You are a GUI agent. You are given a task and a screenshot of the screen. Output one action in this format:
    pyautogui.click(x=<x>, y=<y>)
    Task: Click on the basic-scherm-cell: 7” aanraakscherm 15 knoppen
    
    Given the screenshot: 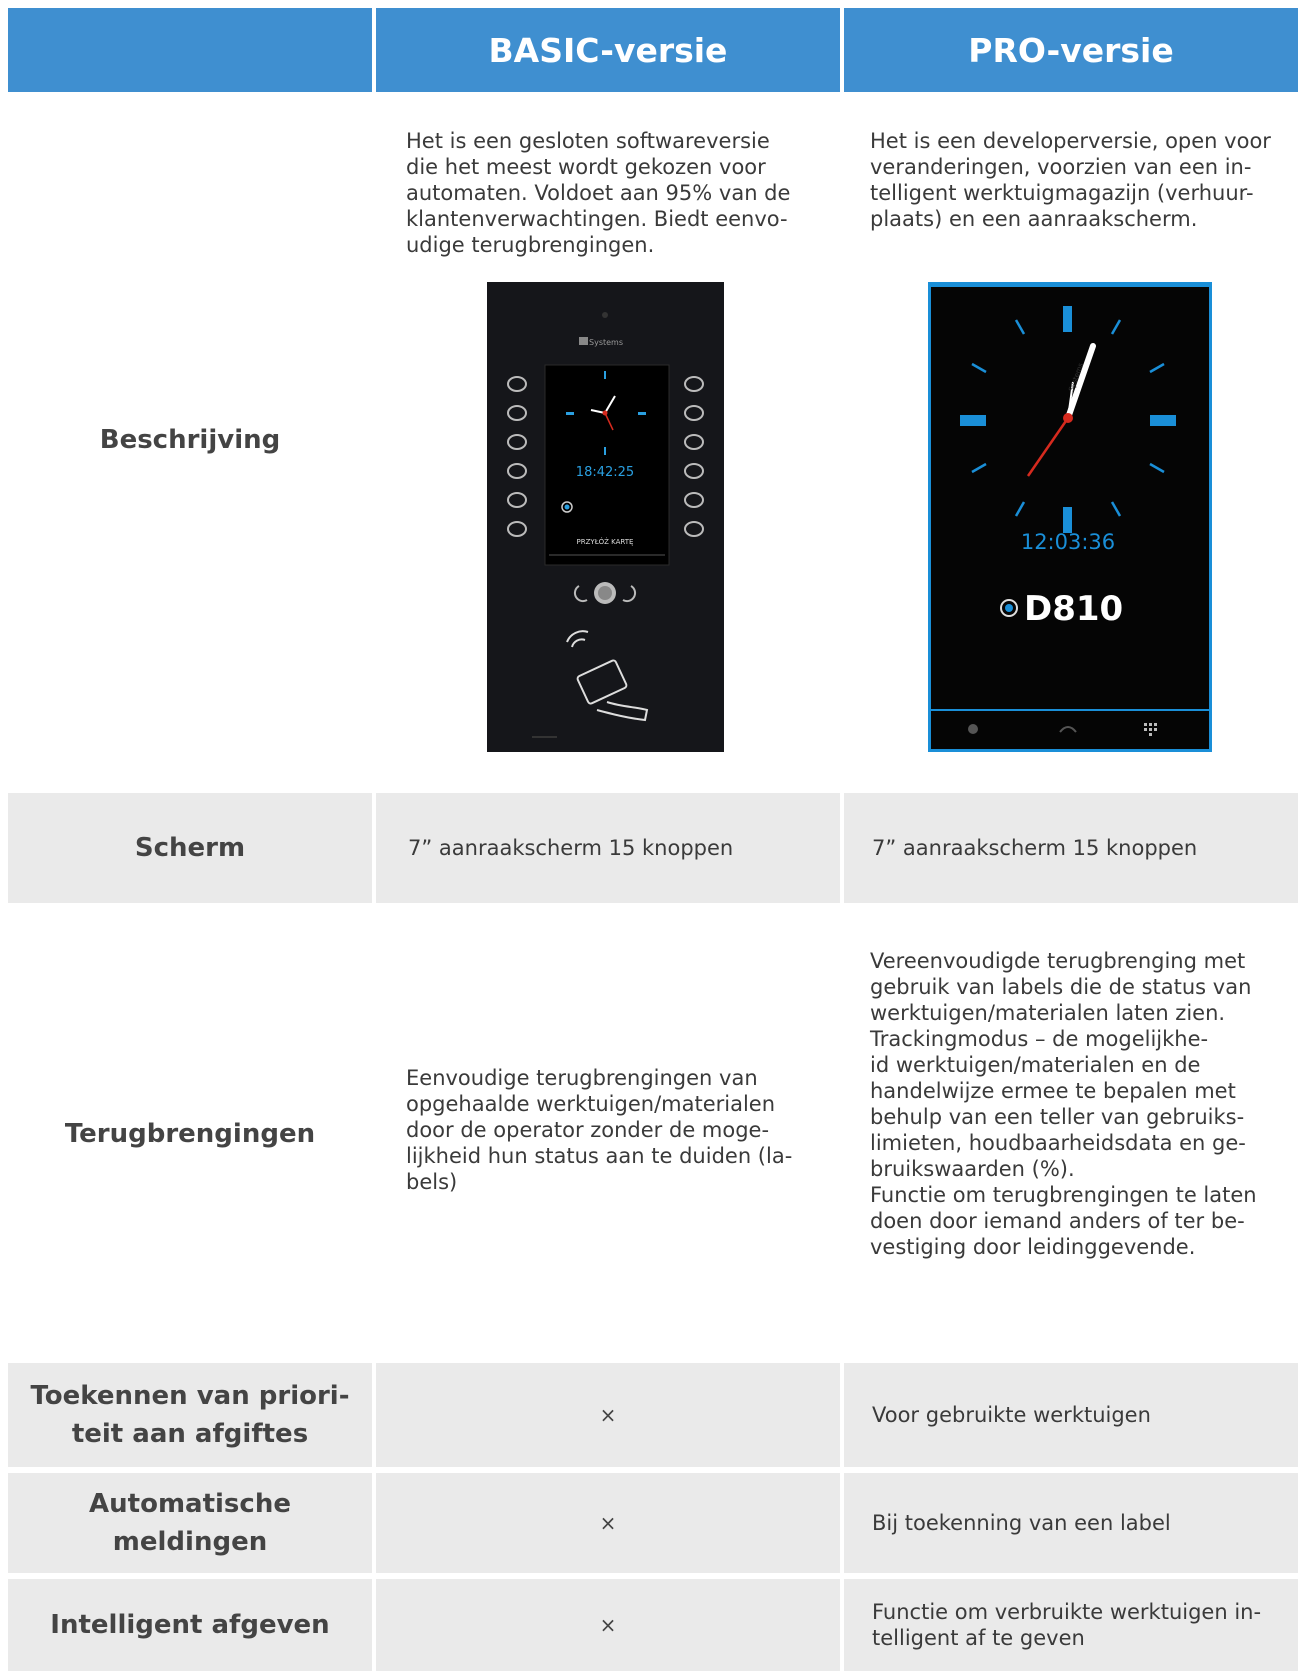 What is the action you would take?
    pyautogui.click(x=608, y=848)
    